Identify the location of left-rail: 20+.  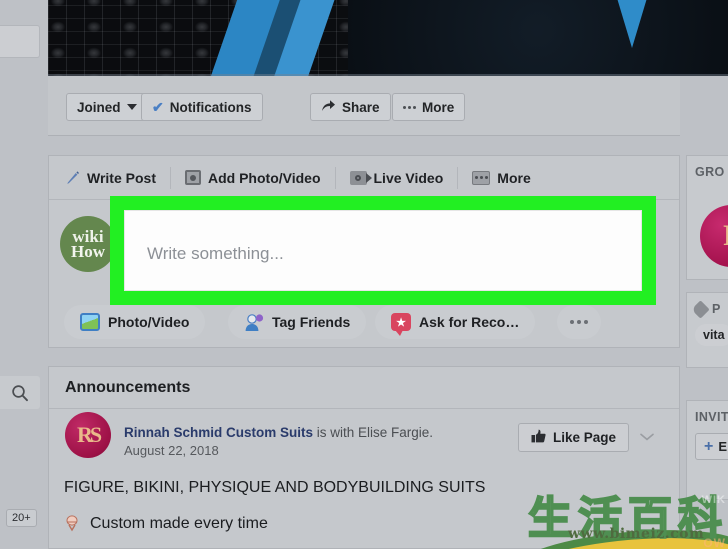
(24, 274).